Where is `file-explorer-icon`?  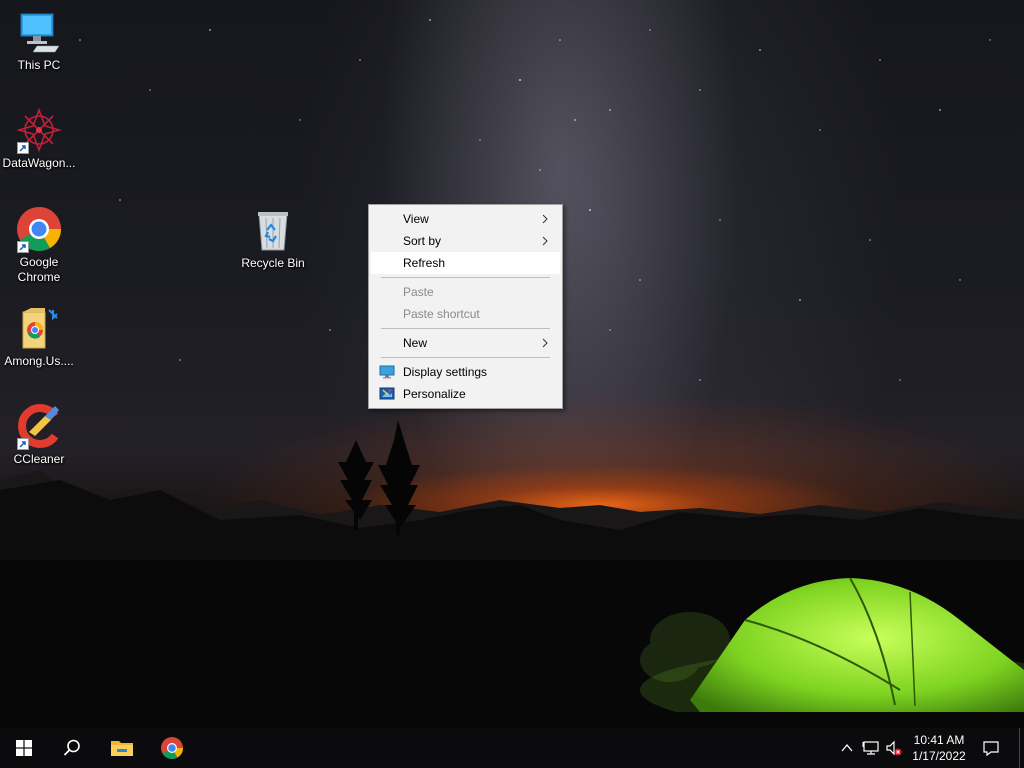 file-explorer-icon is located at coordinates (122, 748).